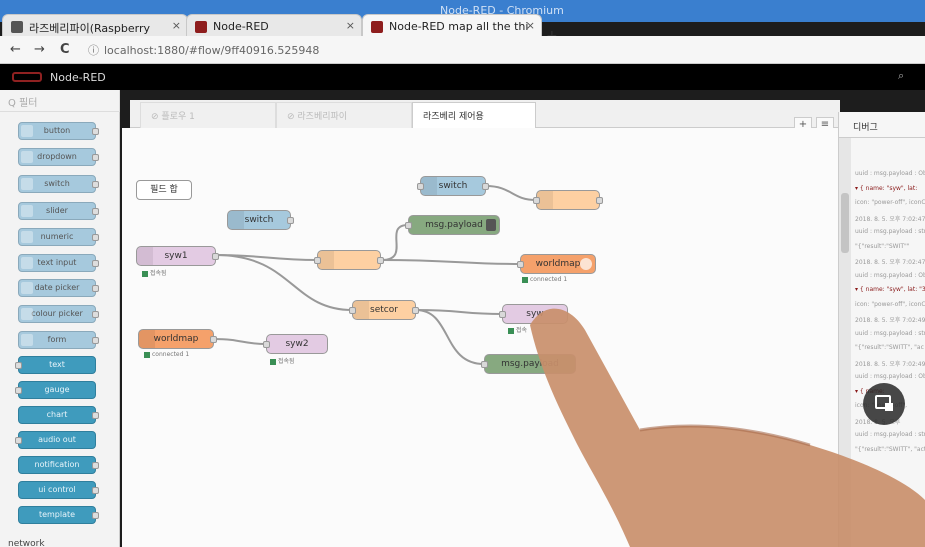  I want to click on debug-message-line: 2018. 8. 5. 오후 7:02:47, so click(890, 262).